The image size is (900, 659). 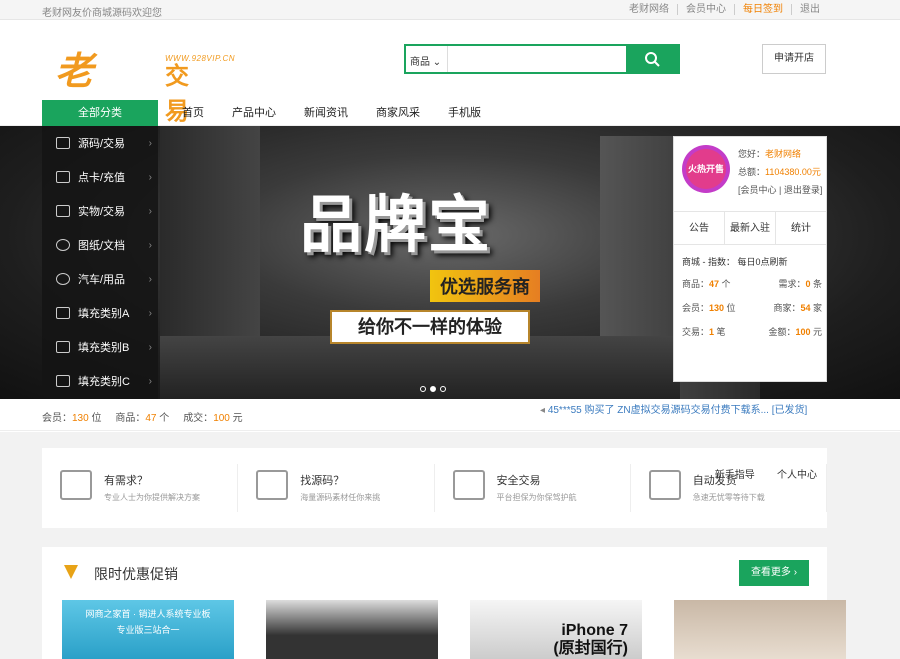 What do you see at coordinates (100, 279) in the screenshot?
I see `category-item-auto: 汽车/用品 ›` at bounding box center [100, 279].